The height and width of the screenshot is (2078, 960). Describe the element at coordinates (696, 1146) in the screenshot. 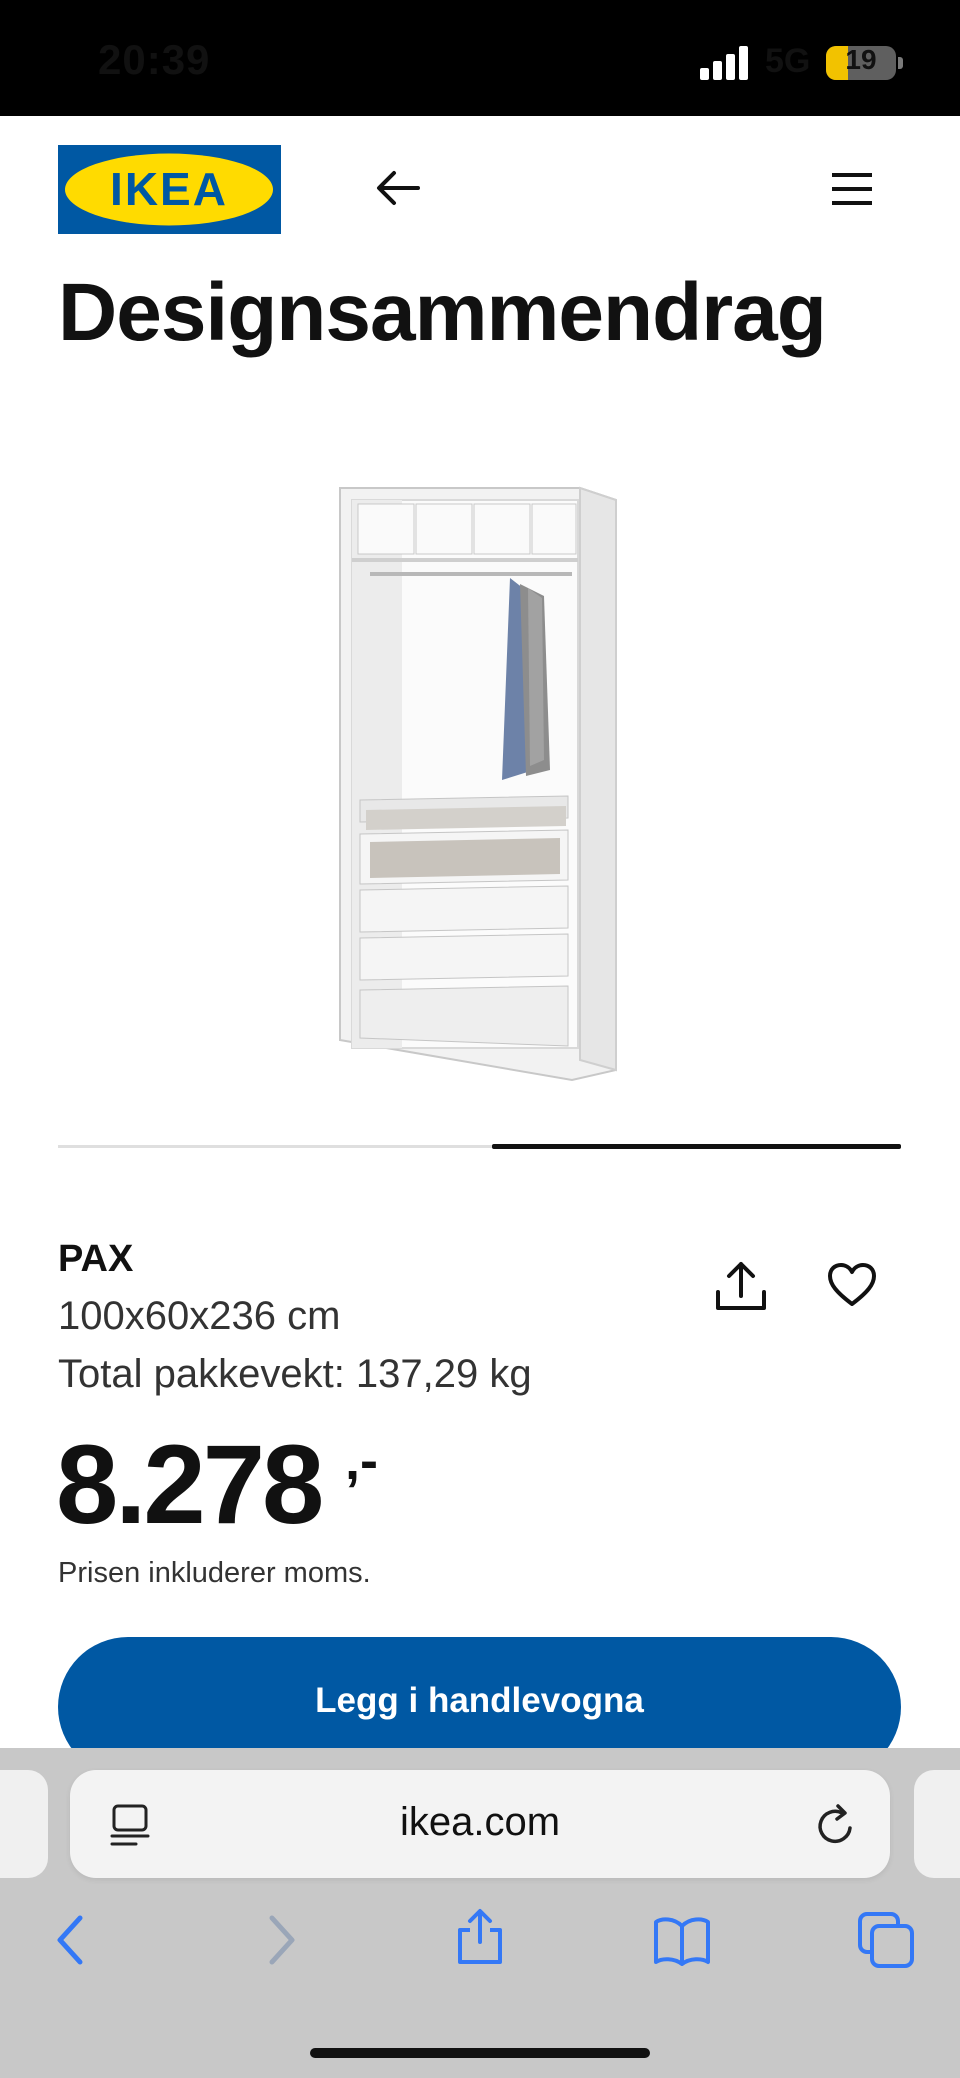

I see `gallery-scroll-thumb` at that location.